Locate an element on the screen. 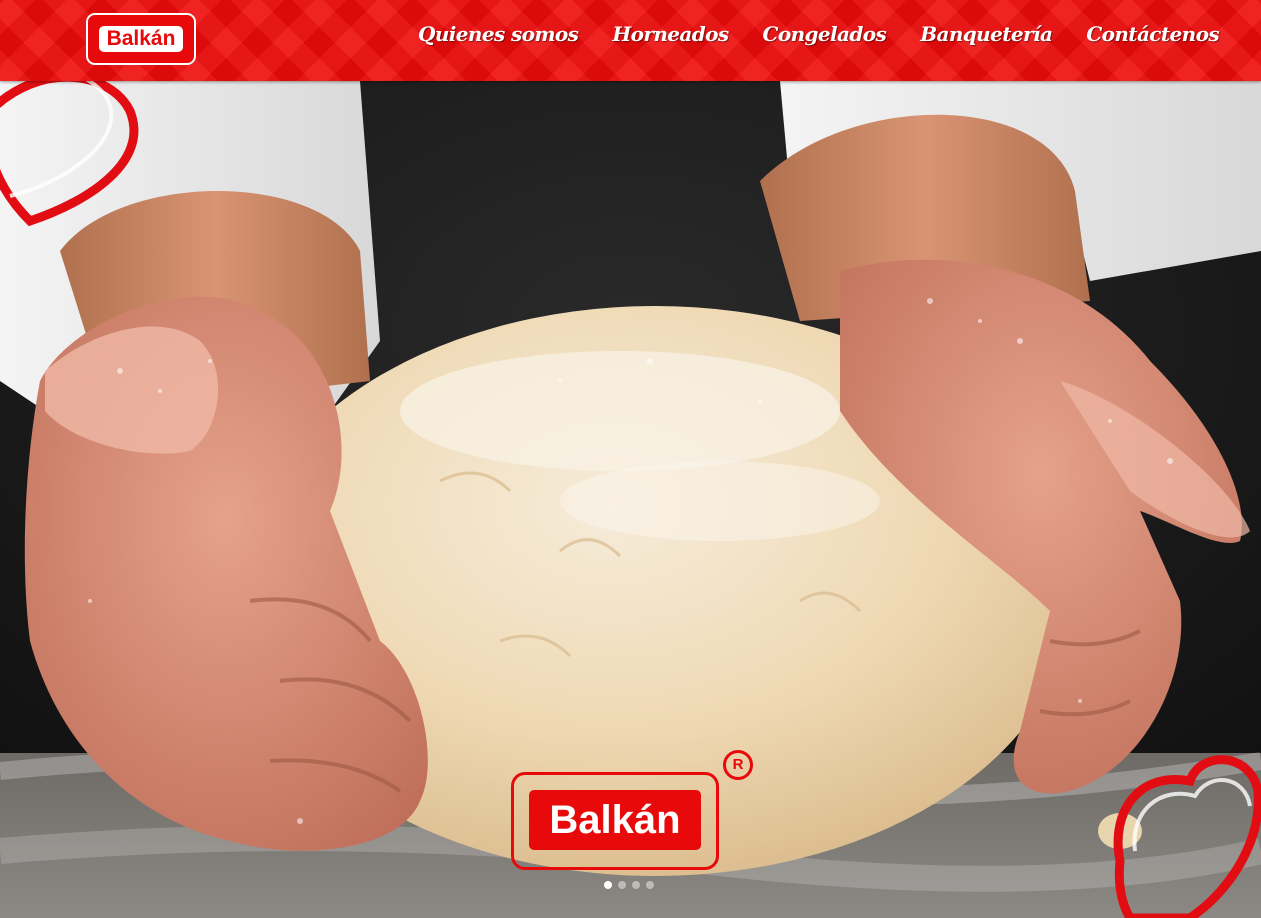  hero-logo-text: Balkán is located at coordinates (615, 820).